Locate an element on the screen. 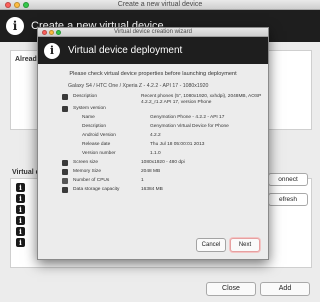 This screenshot has width=320, height=302. window-titlebar: Create a new virtual device is located at coordinates (160, 5).